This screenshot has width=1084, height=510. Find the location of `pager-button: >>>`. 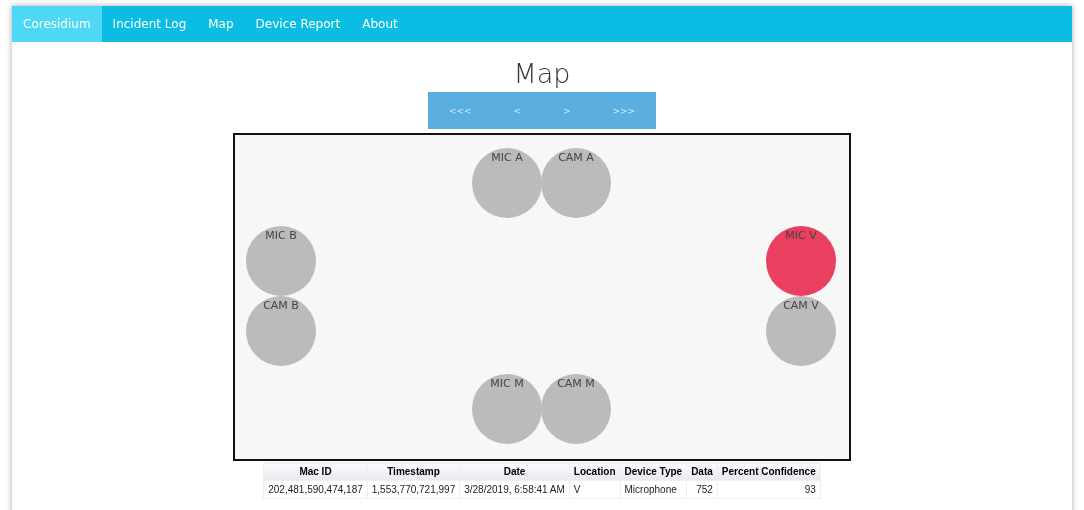

pager-button: >>> is located at coordinates (623, 110).